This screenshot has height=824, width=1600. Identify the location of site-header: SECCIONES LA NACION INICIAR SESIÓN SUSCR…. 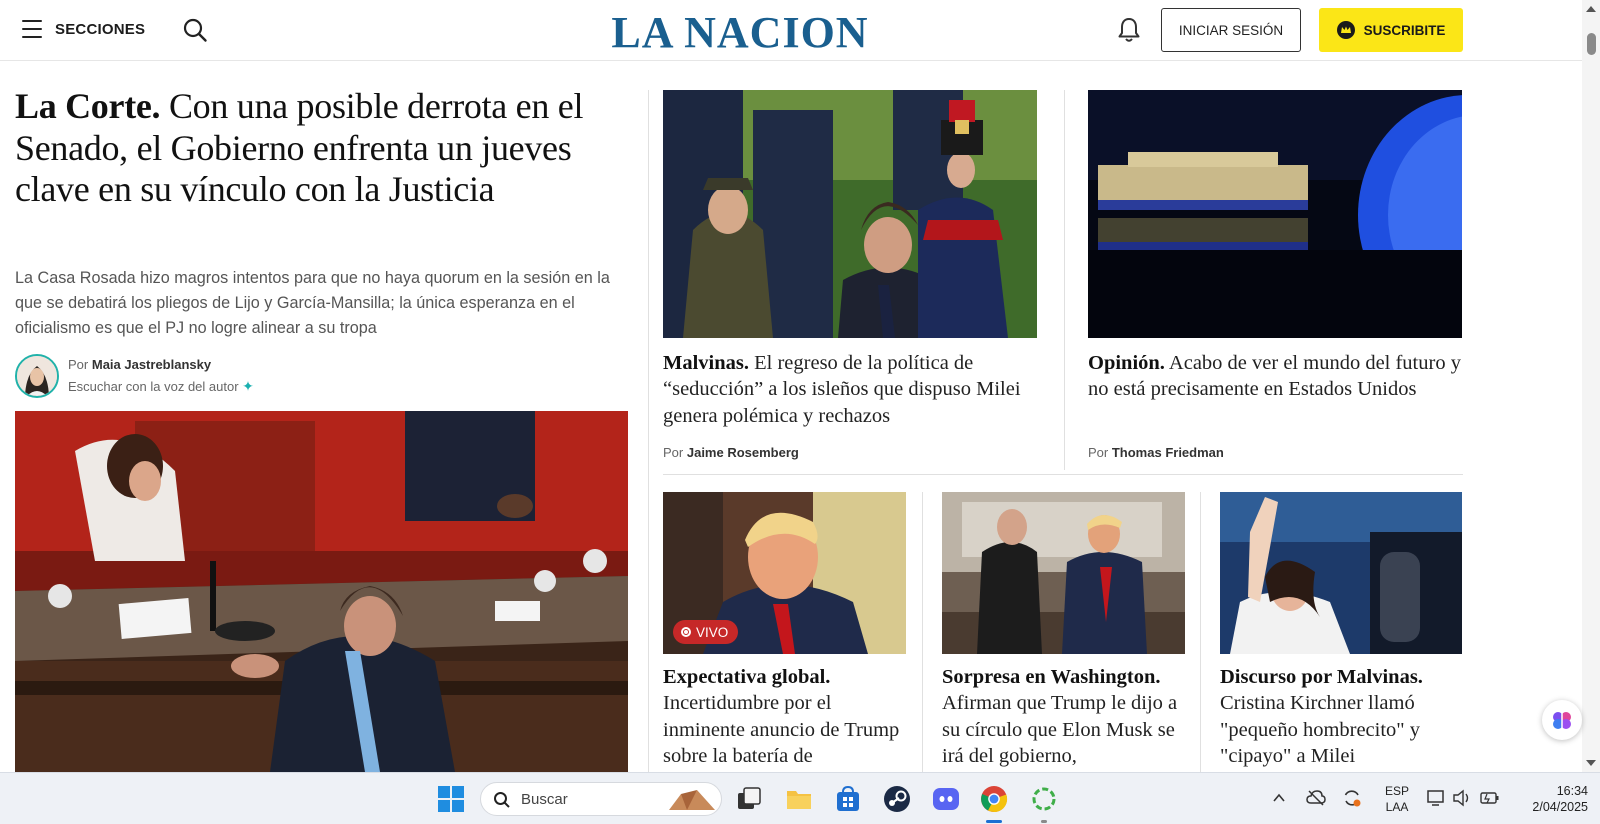
(791, 30).